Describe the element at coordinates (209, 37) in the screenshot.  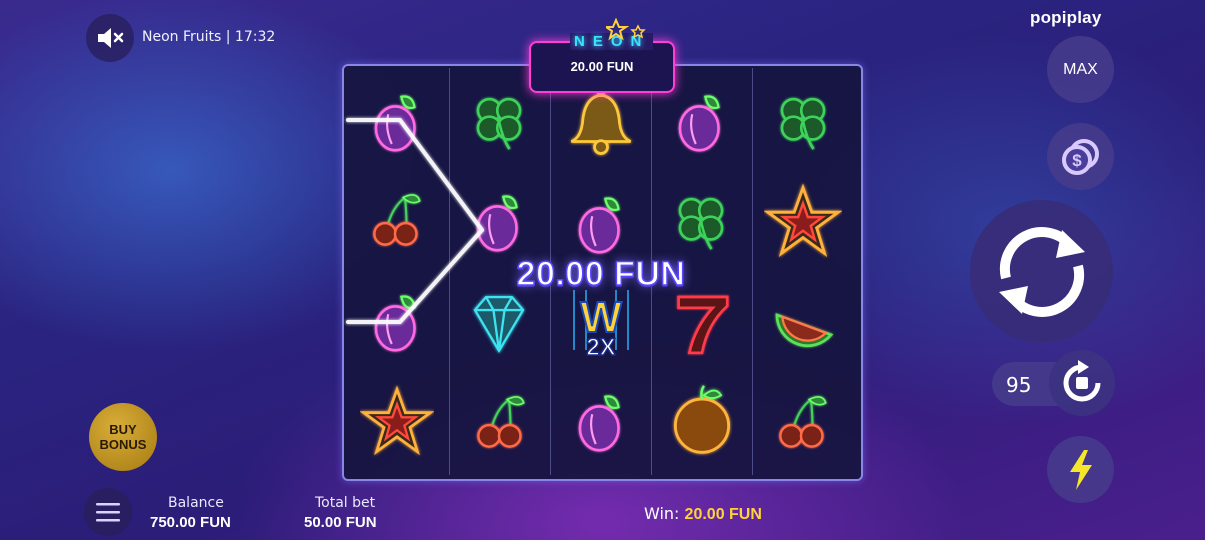
I see `game-title-clock: Neon Fruits | 17:32` at that location.